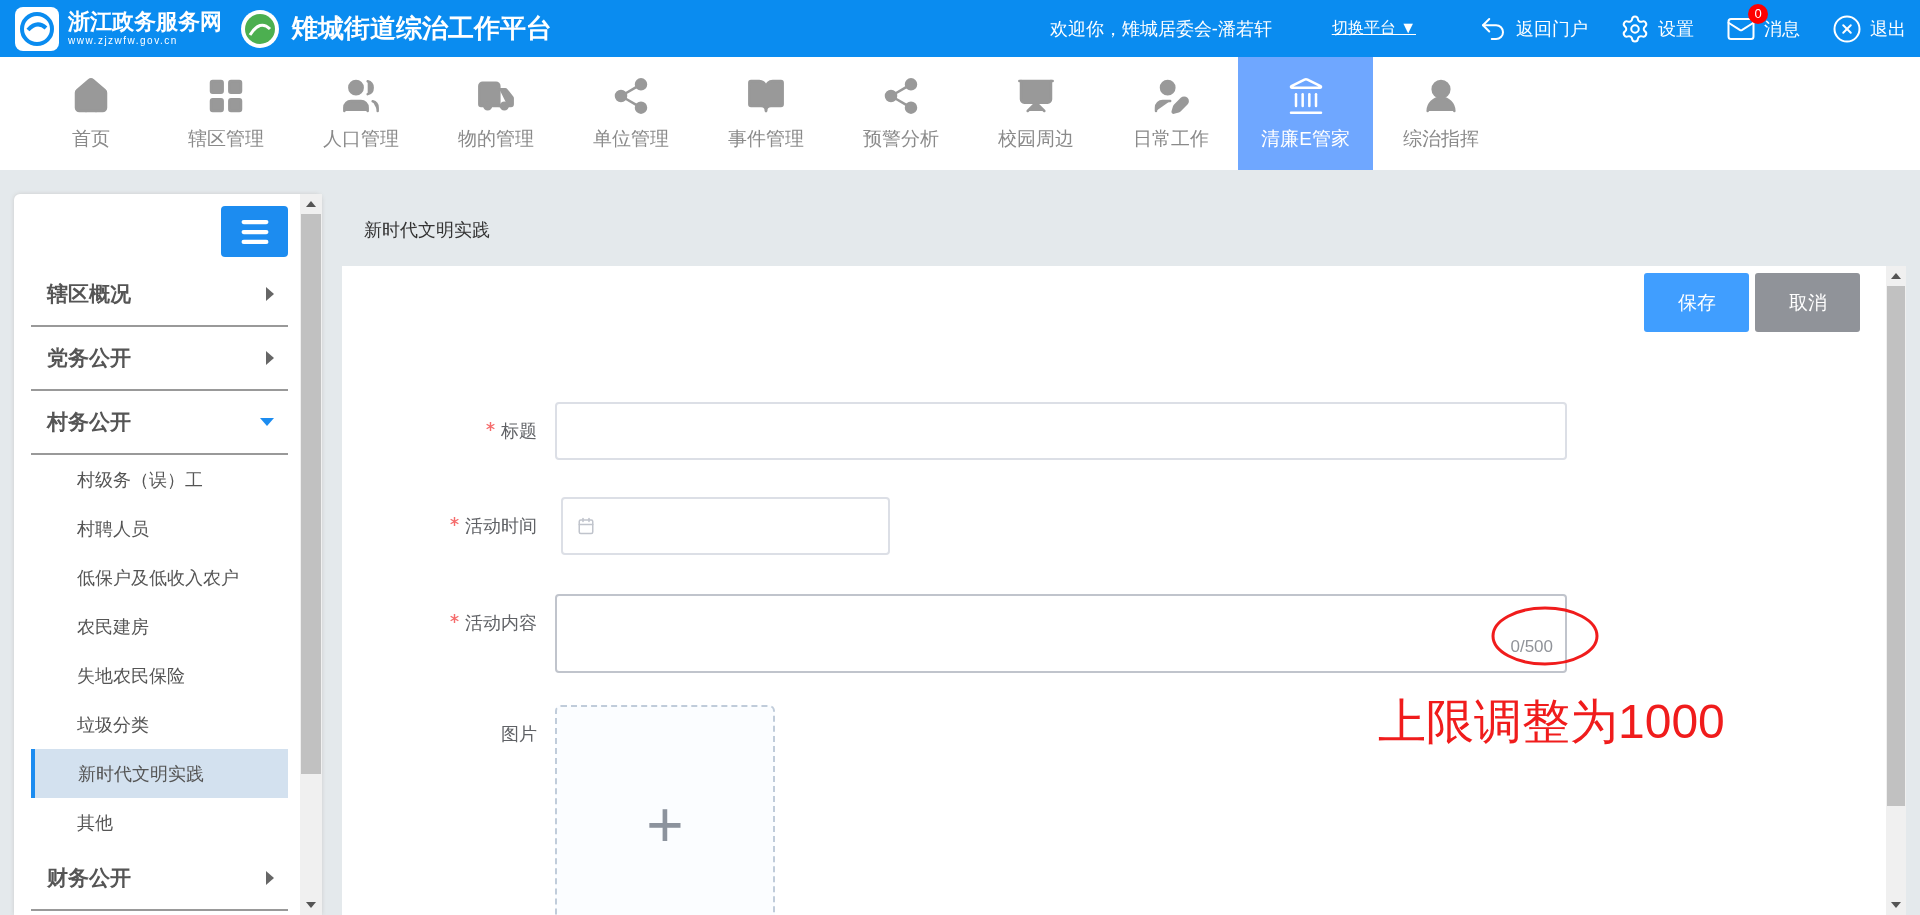 The width and height of the screenshot is (1920, 915). What do you see at coordinates (427, 230) in the screenshot?
I see `page-title: 新时代文明实践` at bounding box center [427, 230].